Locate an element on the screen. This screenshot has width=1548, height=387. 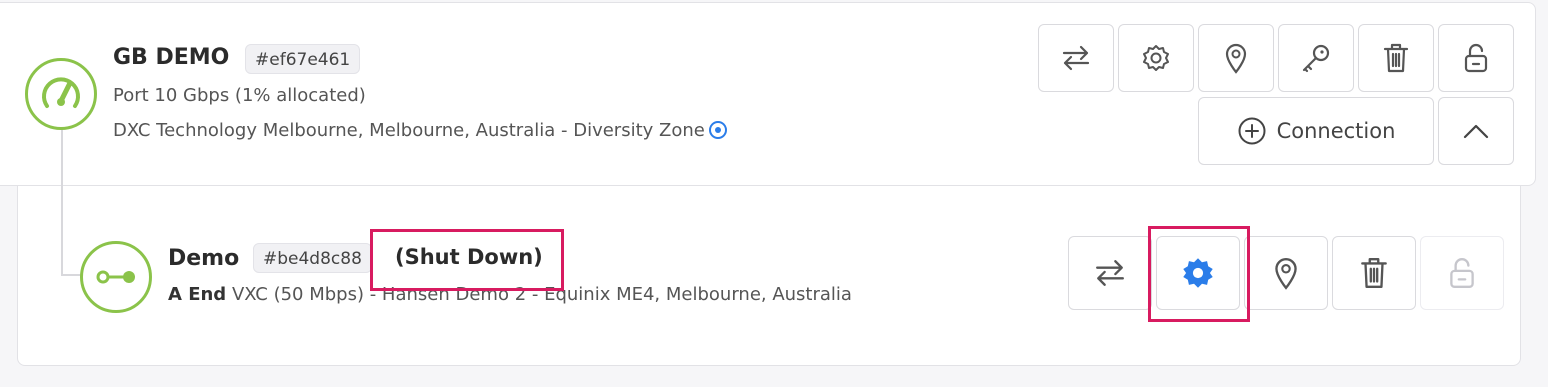
port-transfer-button is located at coordinates (1076, 58).